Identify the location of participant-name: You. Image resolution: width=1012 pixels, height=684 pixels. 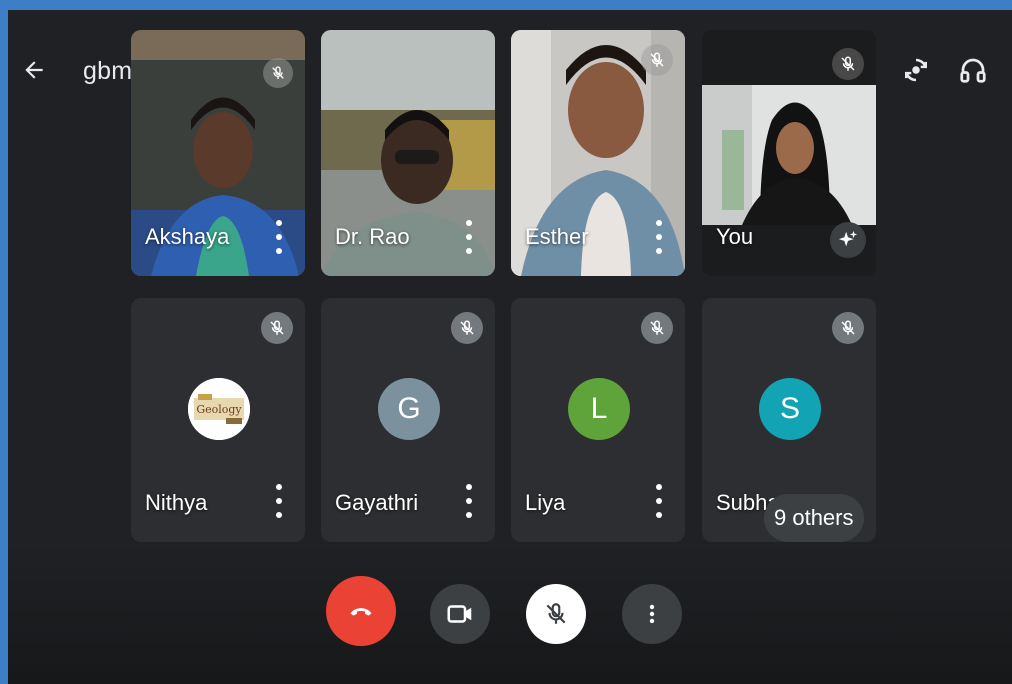
(735, 236).